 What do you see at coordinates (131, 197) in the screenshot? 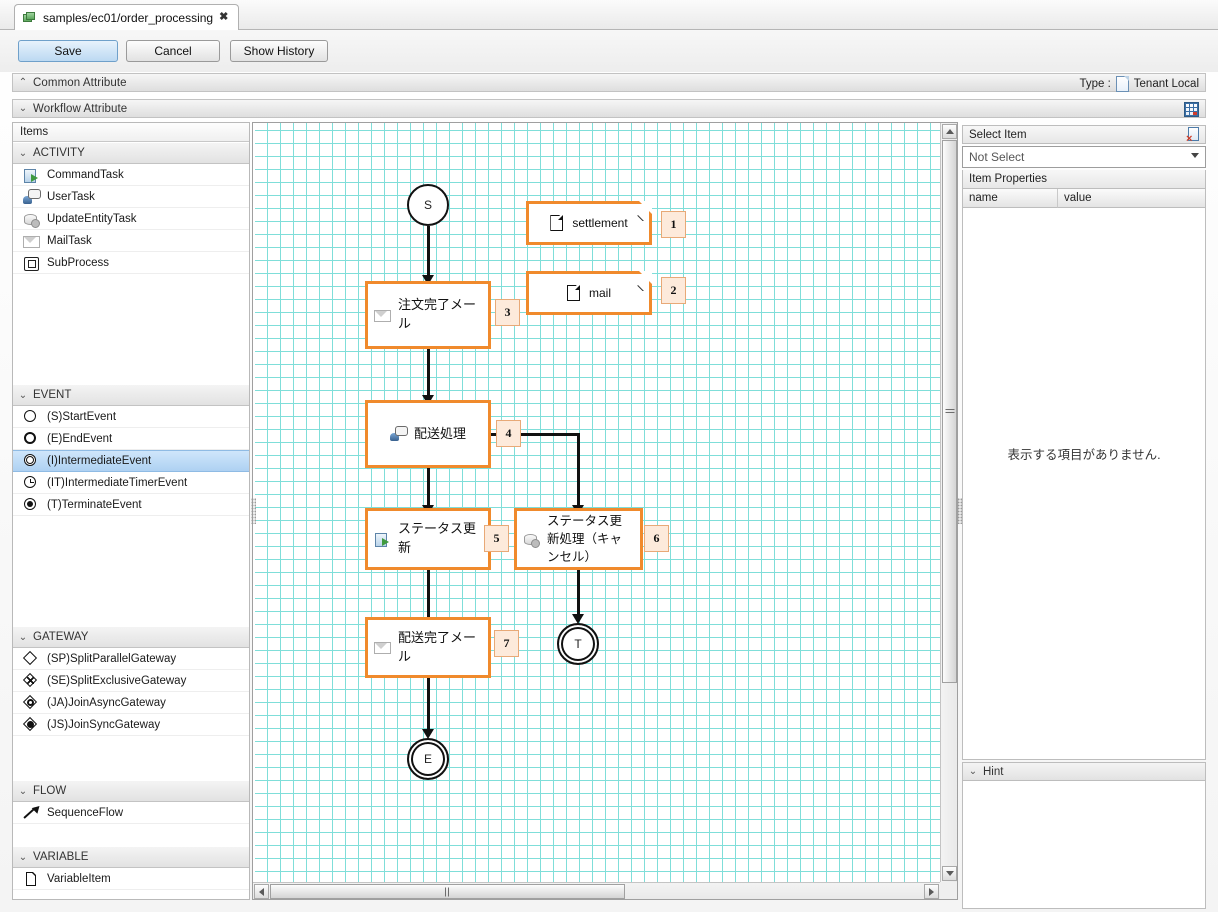
I see `palette-item-usertask: UserTask` at bounding box center [131, 197].